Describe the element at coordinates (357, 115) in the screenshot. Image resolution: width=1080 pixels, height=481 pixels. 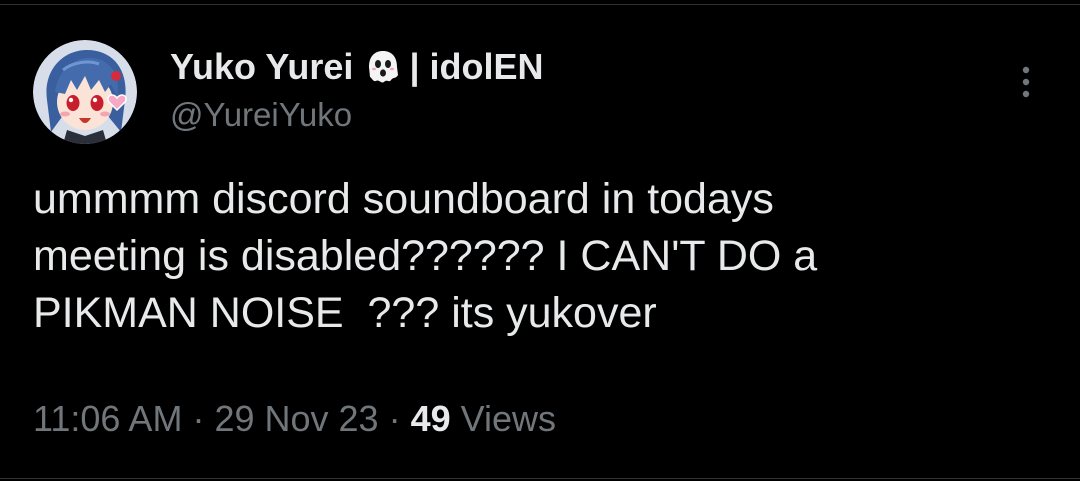
I see `author-handle: @YureiYuko` at that location.